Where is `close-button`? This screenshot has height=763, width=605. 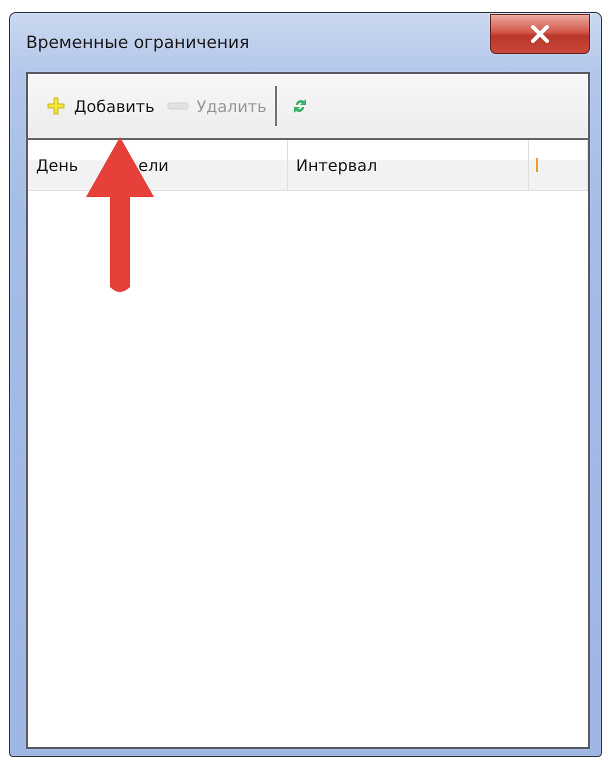
close-button is located at coordinates (540, 34).